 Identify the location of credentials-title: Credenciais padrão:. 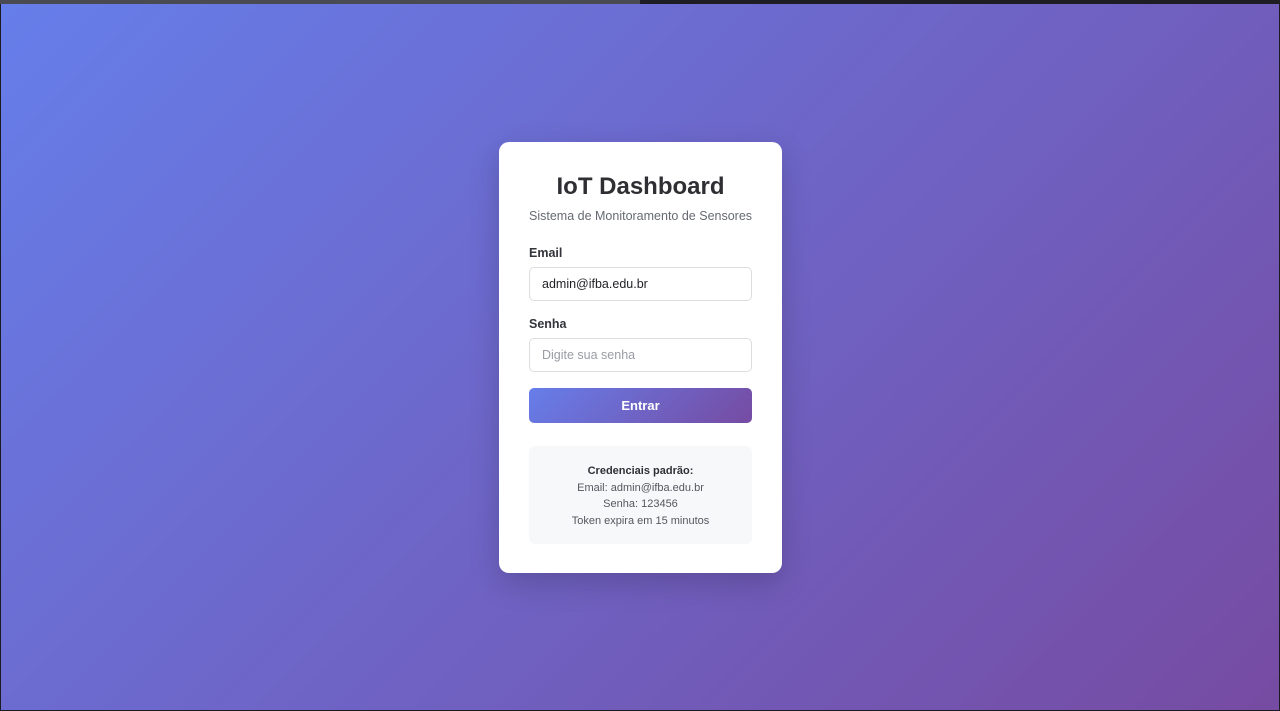
(640, 471).